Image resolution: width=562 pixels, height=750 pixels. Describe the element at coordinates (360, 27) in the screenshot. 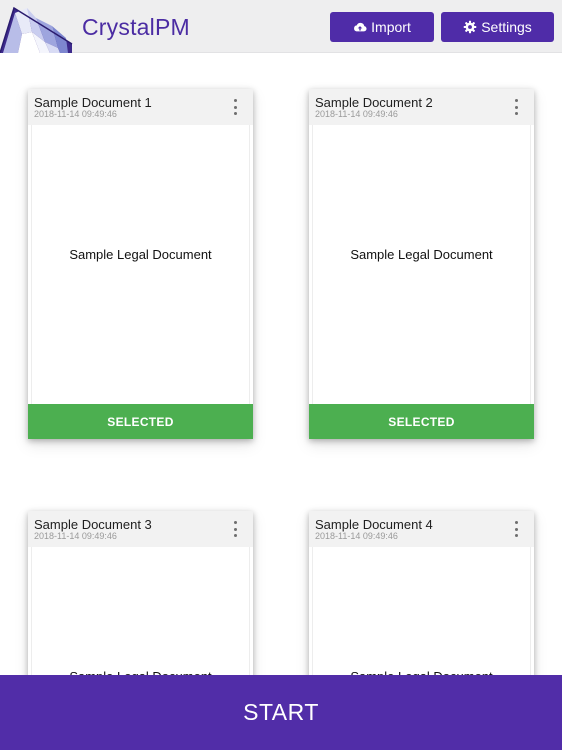

I see `cloud-upload-icon` at that location.